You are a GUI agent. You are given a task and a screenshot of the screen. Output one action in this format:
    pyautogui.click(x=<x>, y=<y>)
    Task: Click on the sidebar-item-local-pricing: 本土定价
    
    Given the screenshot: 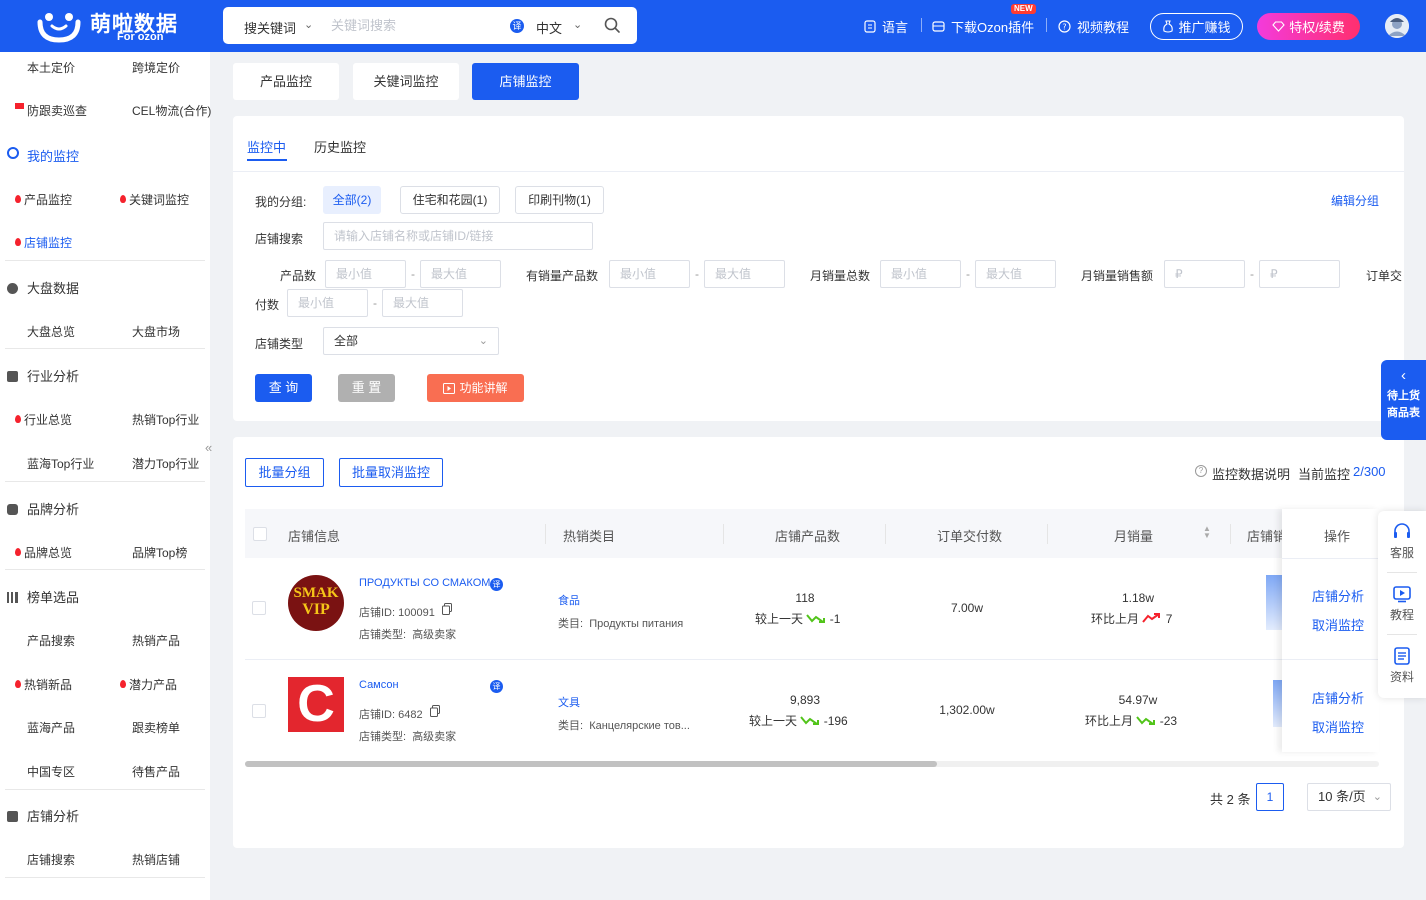 What is the action you would take?
    pyautogui.click(x=51, y=67)
    